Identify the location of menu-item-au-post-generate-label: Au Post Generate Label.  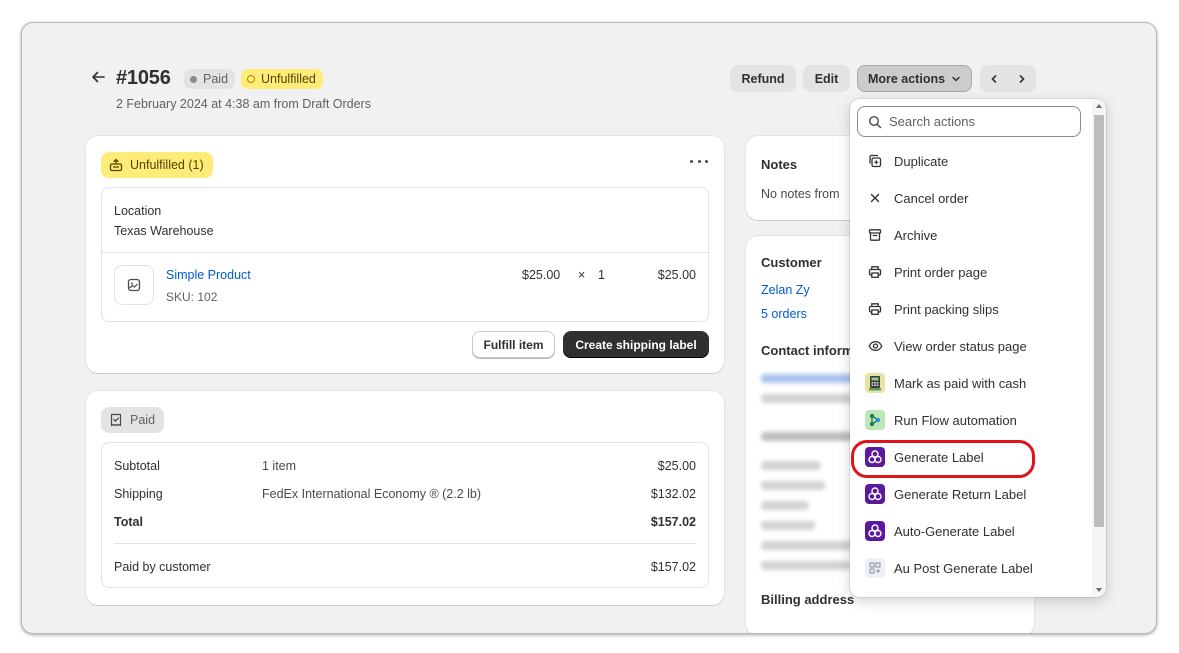
(970, 568).